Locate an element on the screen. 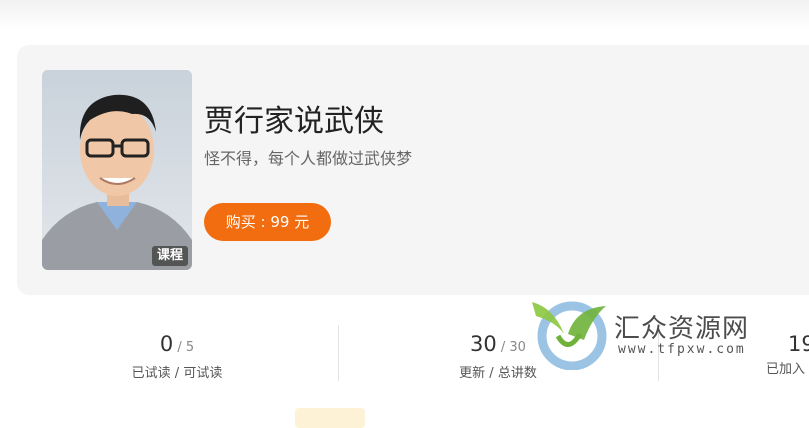  watermark: 汇众资源网 www.tfpxw.com is located at coordinates (653, 334).